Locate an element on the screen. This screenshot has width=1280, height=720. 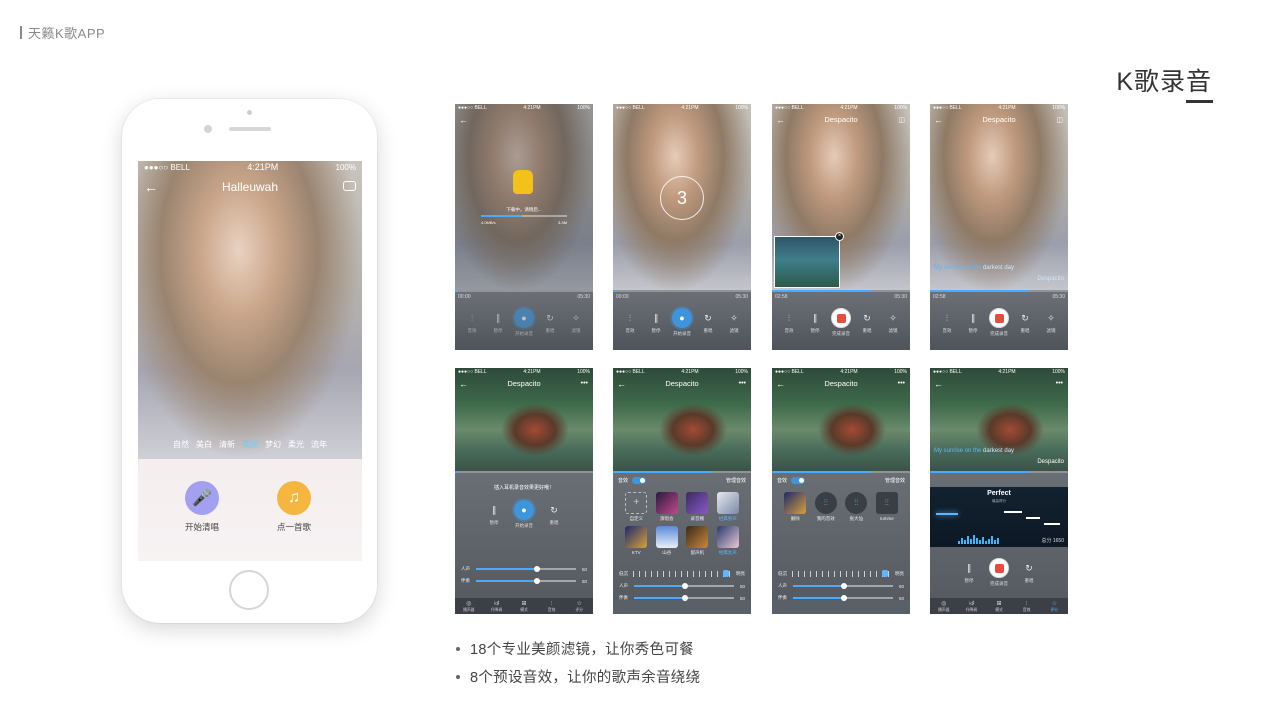
camera-switch-icon is located at coordinates (349, 186).